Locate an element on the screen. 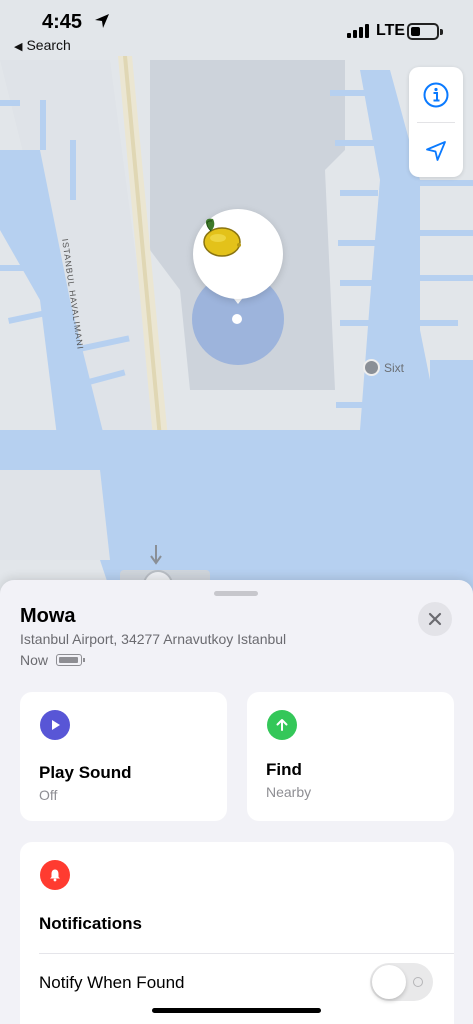  network-type: LTE is located at coordinates (391, 30).